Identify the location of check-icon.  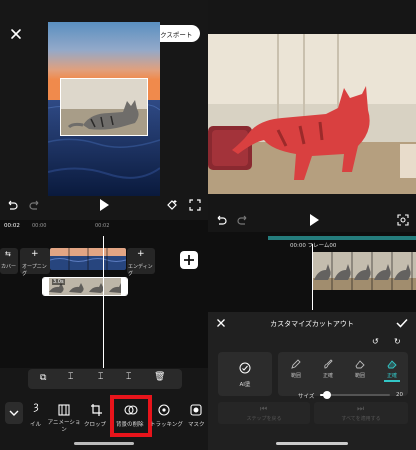
(402, 323).